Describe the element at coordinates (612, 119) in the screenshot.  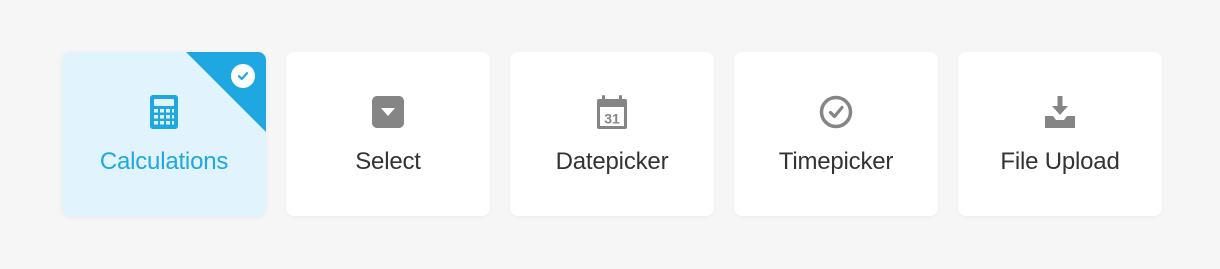
I see `calendar-day-text: 31` at that location.